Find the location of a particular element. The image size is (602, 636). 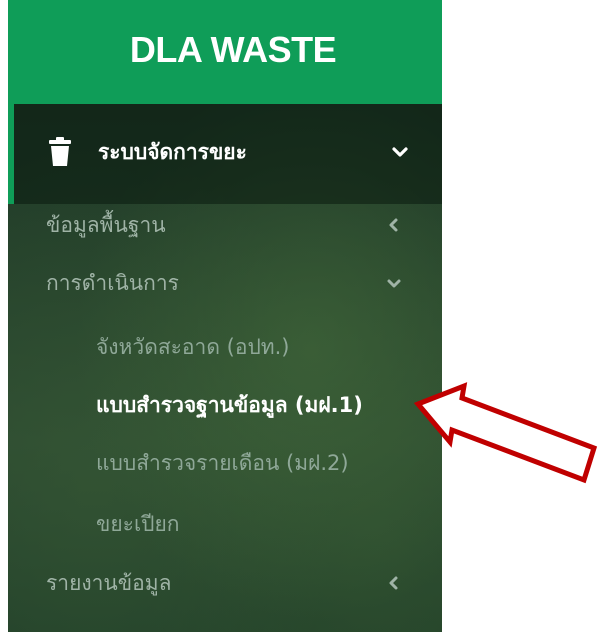

sidebar-subitem-label: แบบสำรวจฐานข้อมูล (มฝ.1) is located at coordinates (229, 405).